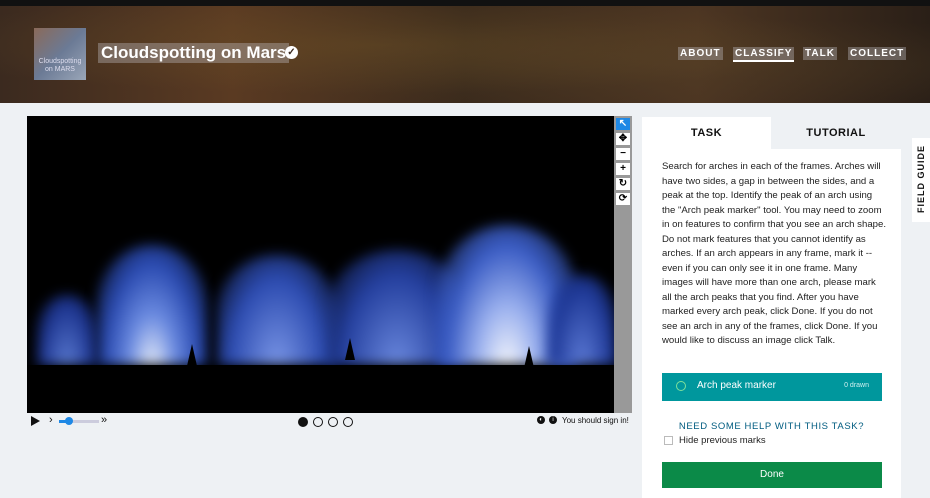  What do you see at coordinates (320, 389) in the screenshot?
I see `image-ground` at bounding box center [320, 389].